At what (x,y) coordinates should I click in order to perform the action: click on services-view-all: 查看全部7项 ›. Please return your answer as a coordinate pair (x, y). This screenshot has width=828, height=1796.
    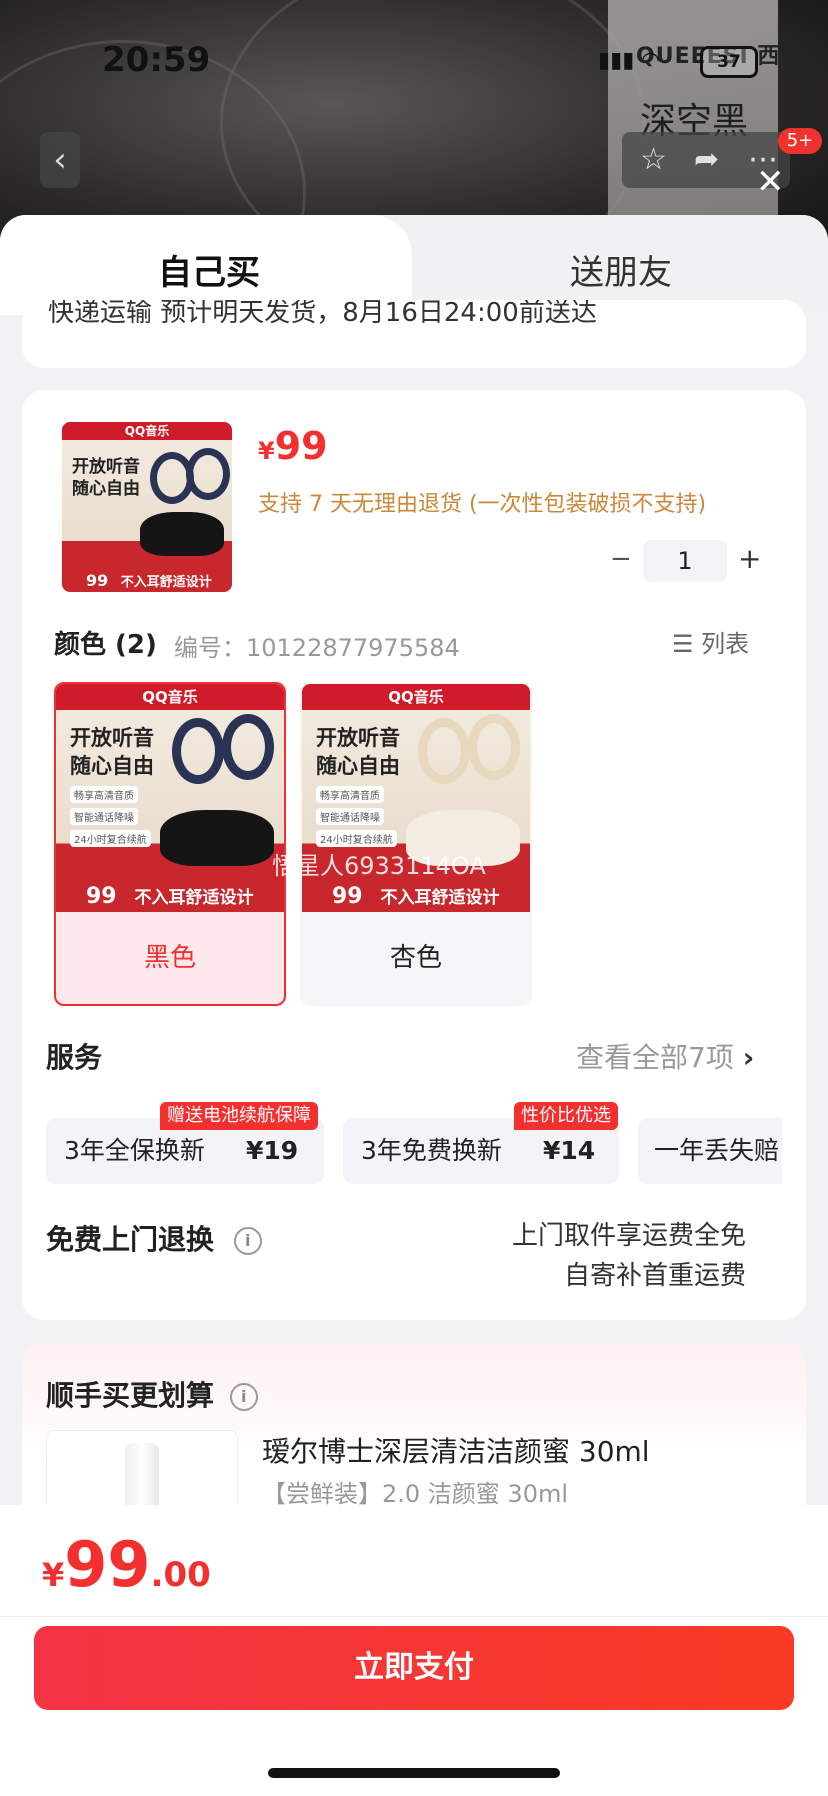
    Looking at the image, I should click on (665, 1056).